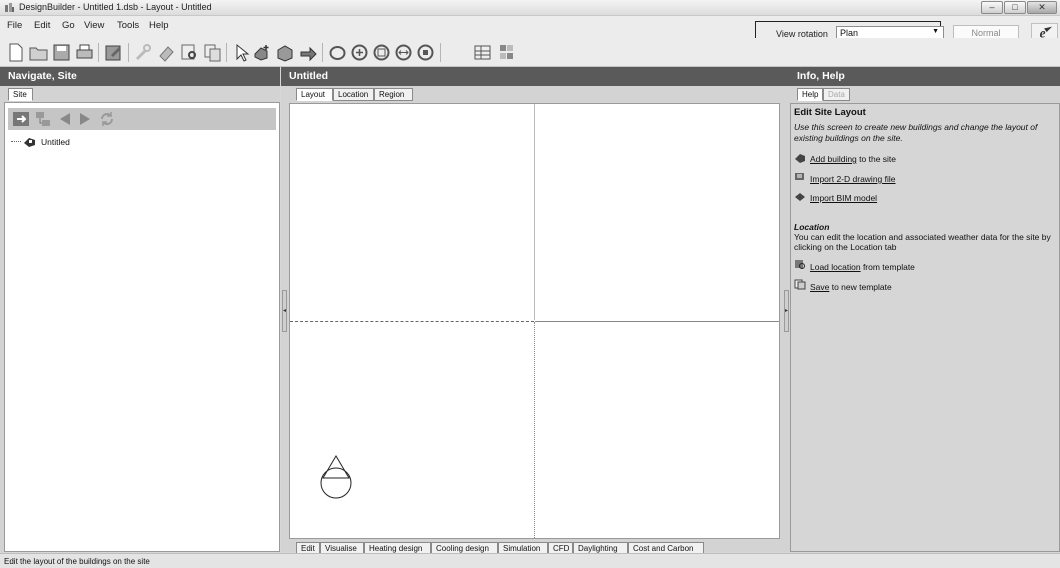  What do you see at coordinates (835, 267) in the screenshot?
I see `load-location-link: Load location` at bounding box center [835, 267].